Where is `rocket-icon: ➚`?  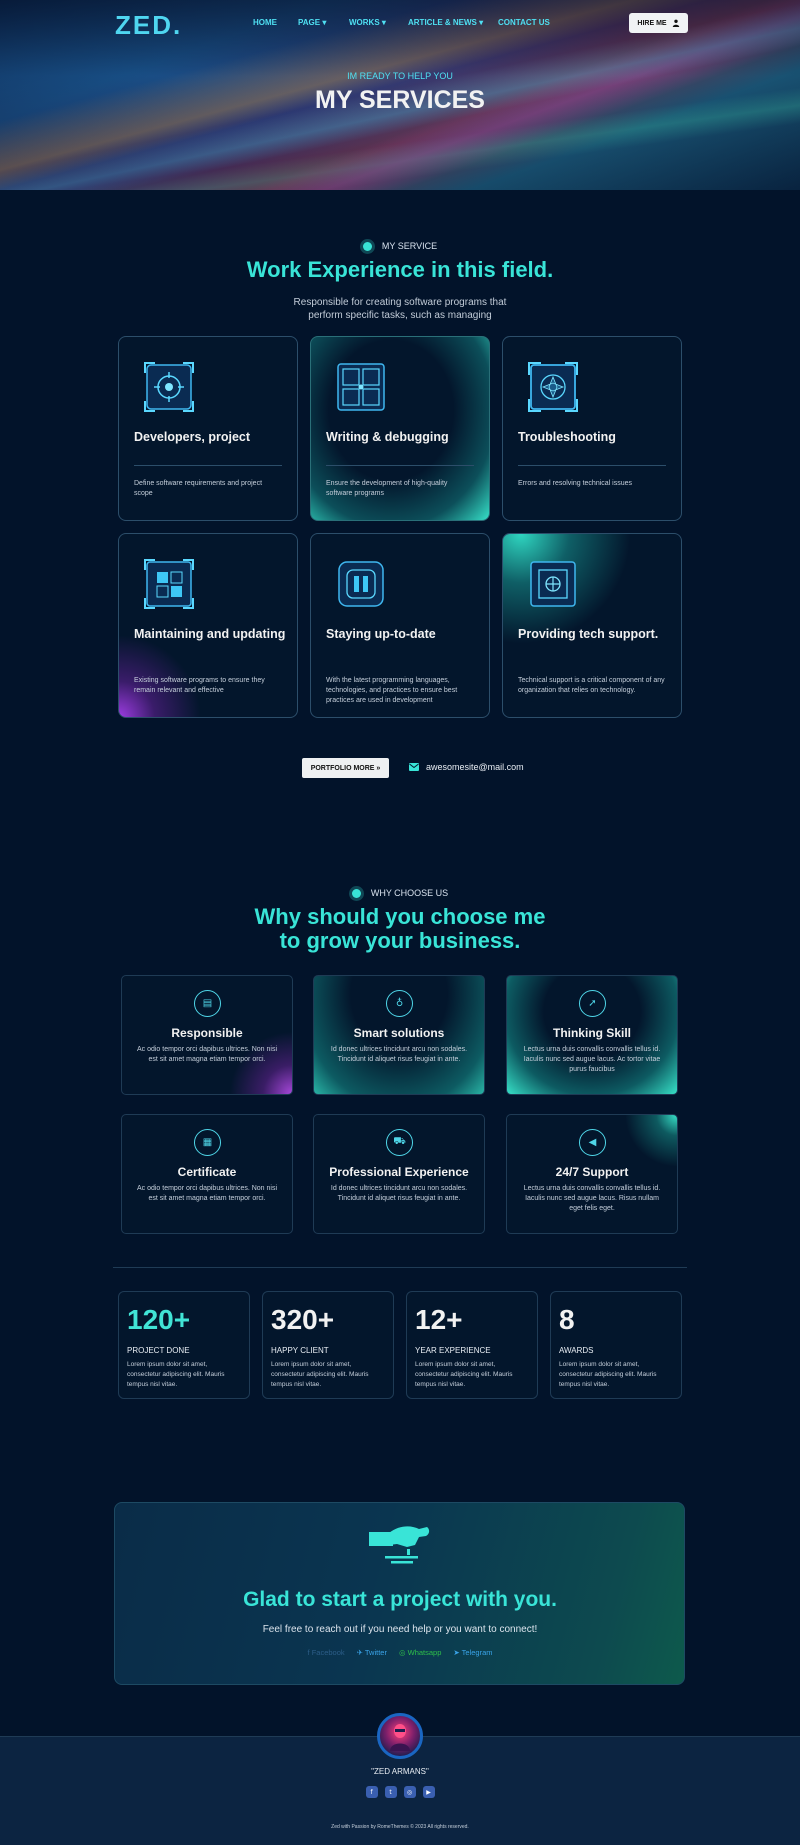 rocket-icon: ➚ is located at coordinates (592, 1003).